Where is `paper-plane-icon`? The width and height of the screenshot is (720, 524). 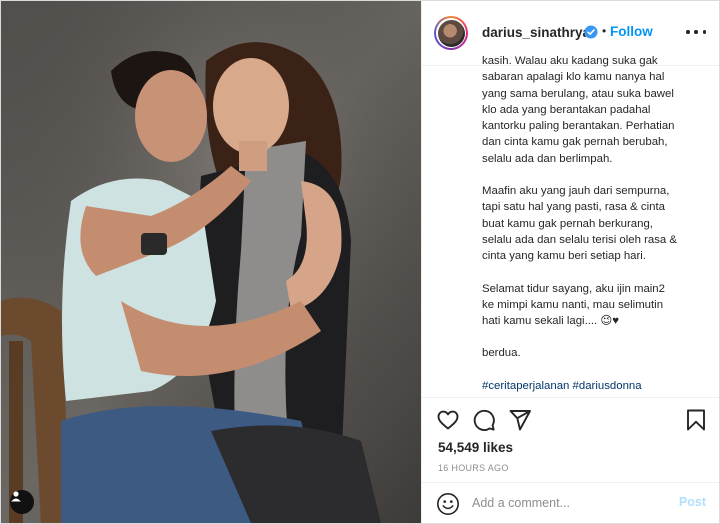
paper-plane-icon is located at coordinates (520, 420).